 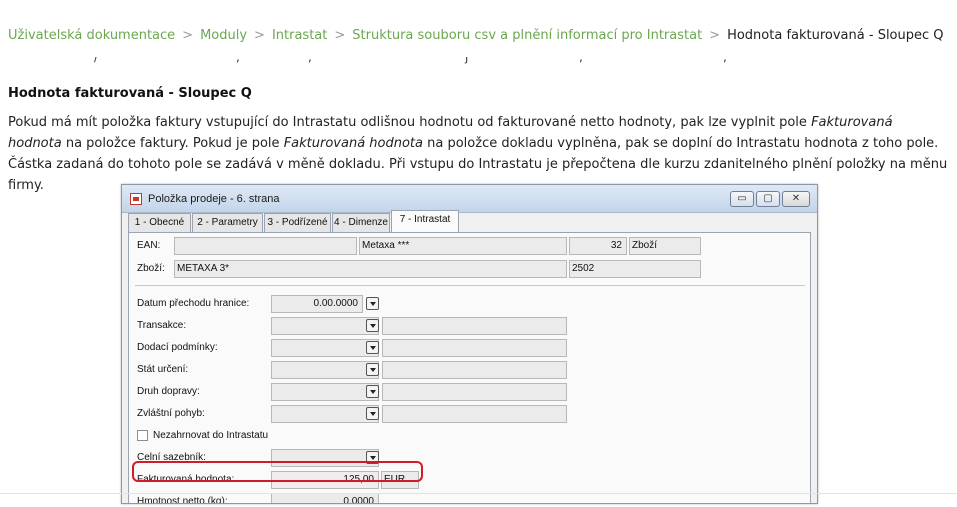 I want to click on app-icon, so click(x=136, y=199).